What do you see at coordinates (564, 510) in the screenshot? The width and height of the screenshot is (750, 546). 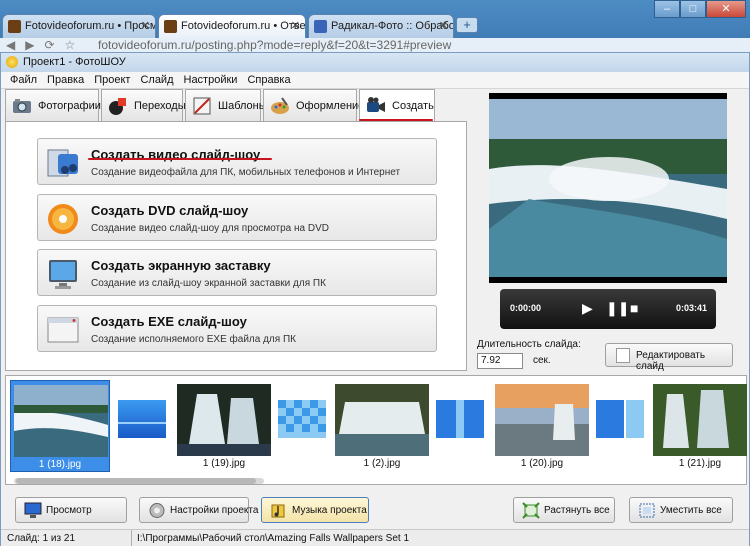 I see `stretch-all-button: Растянуть все` at bounding box center [564, 510].